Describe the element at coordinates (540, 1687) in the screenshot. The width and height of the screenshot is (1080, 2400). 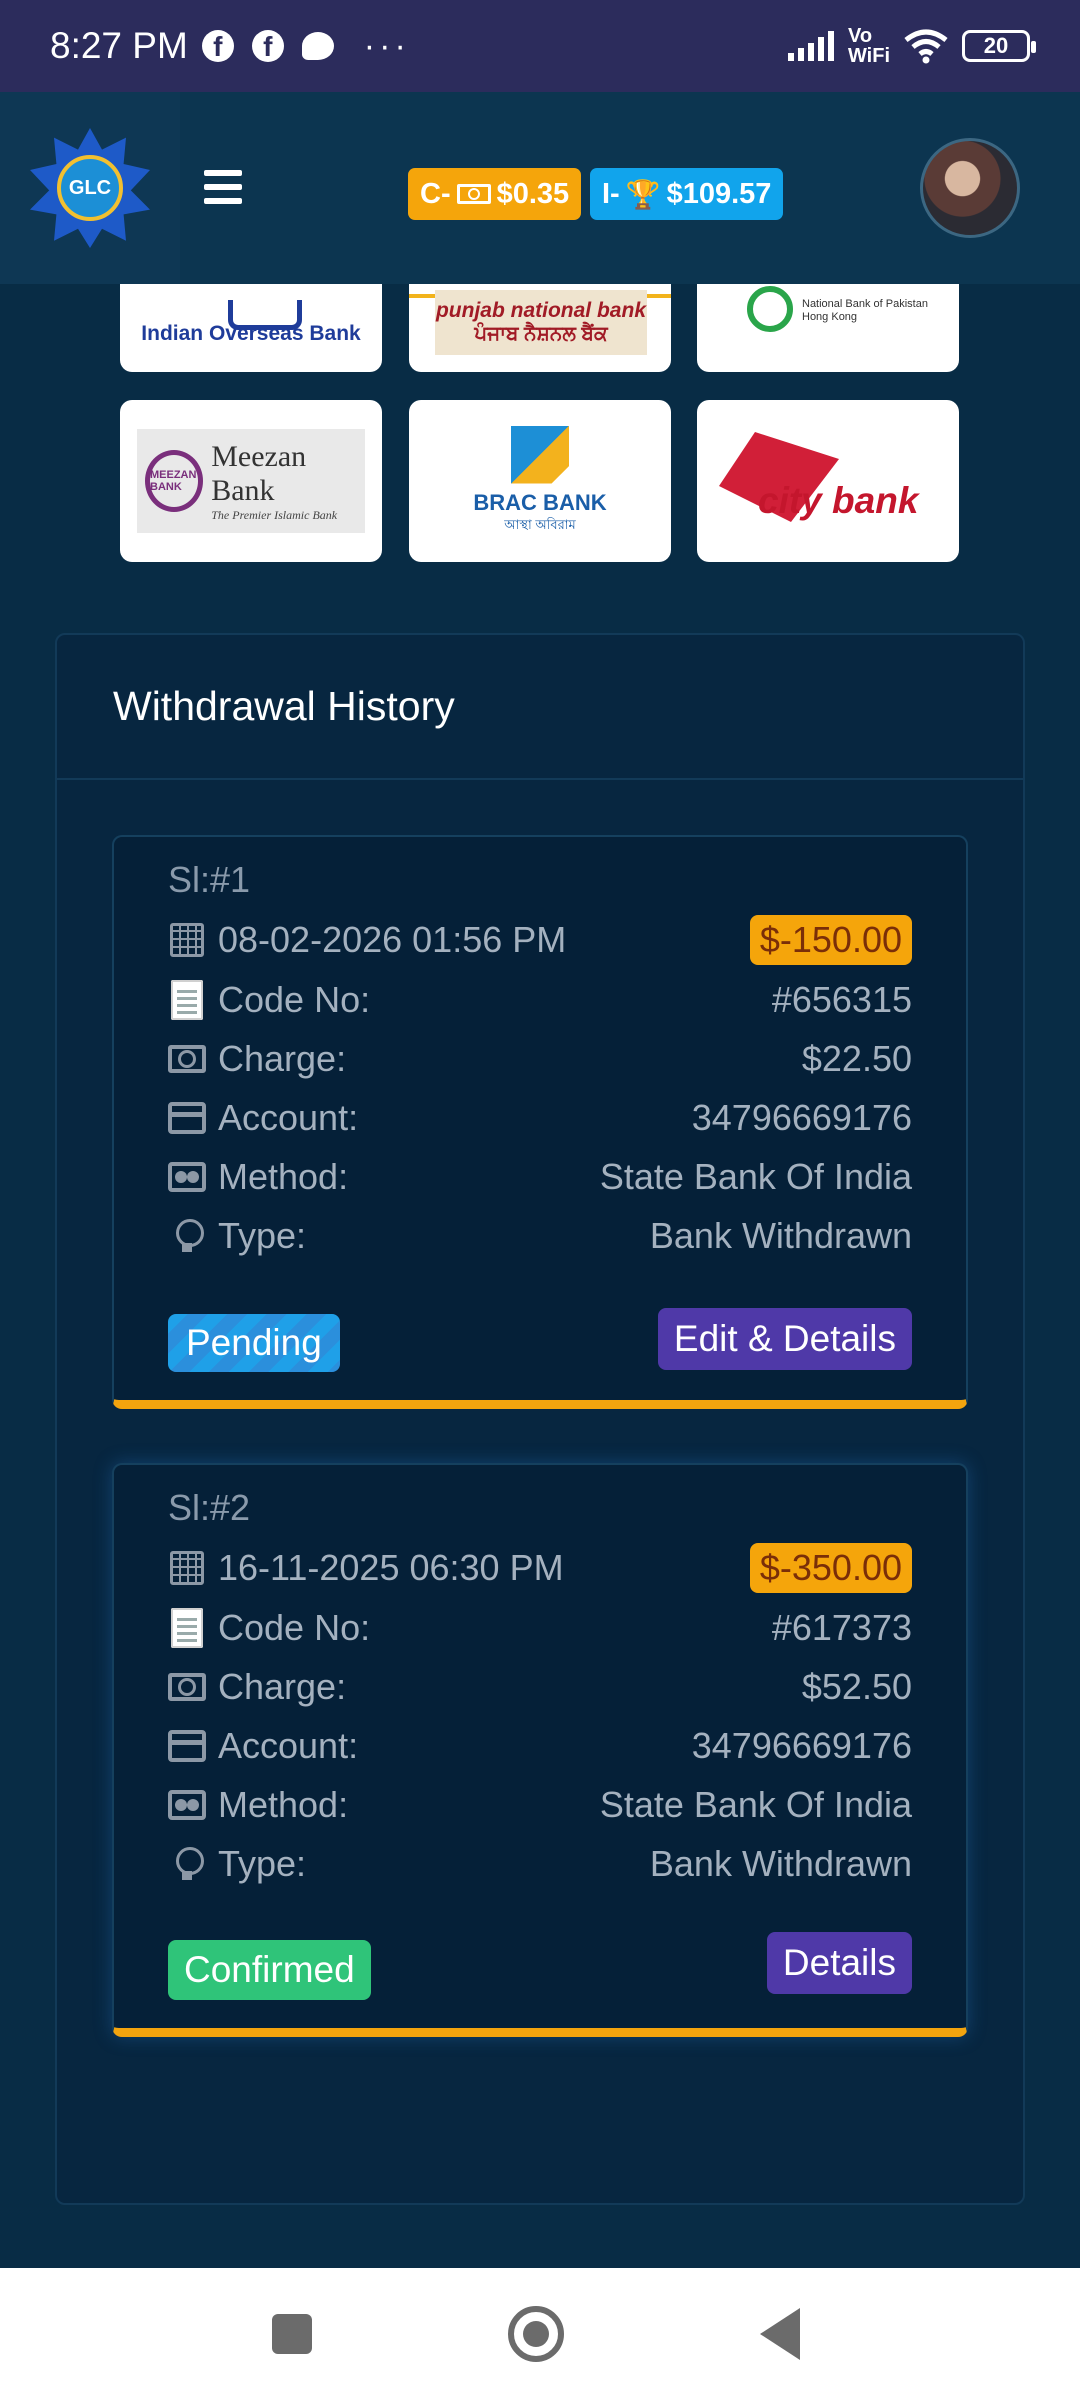
I see `charge-row: Charge: $52.50` at that location.